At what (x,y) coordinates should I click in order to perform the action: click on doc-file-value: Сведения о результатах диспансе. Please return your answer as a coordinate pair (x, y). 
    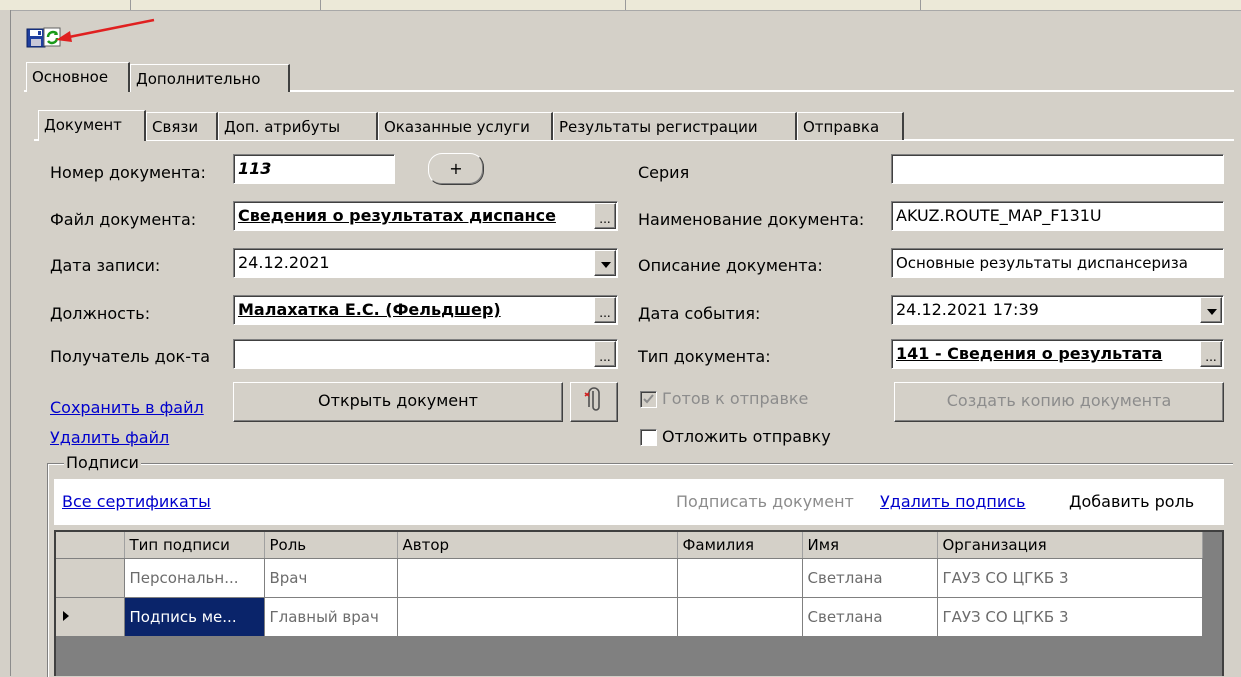
    Looking at the image, I should click on (397, 215).